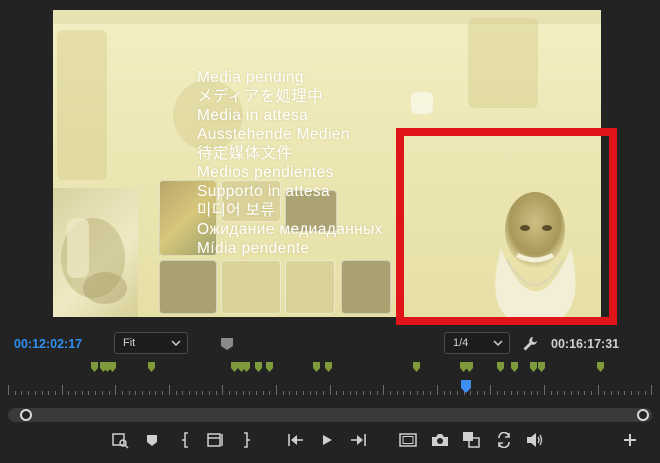 Image resolution: width=660 pixels, height=463 pixels. I want to click on mark-in-button, so click(186, 440).